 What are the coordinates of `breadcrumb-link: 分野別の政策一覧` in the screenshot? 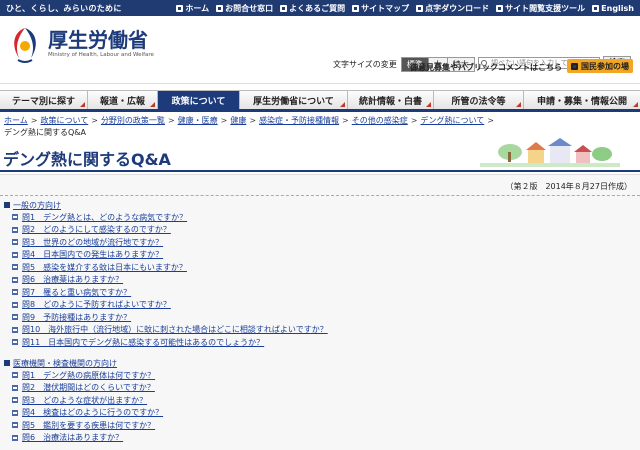 It's located at (133, 120).